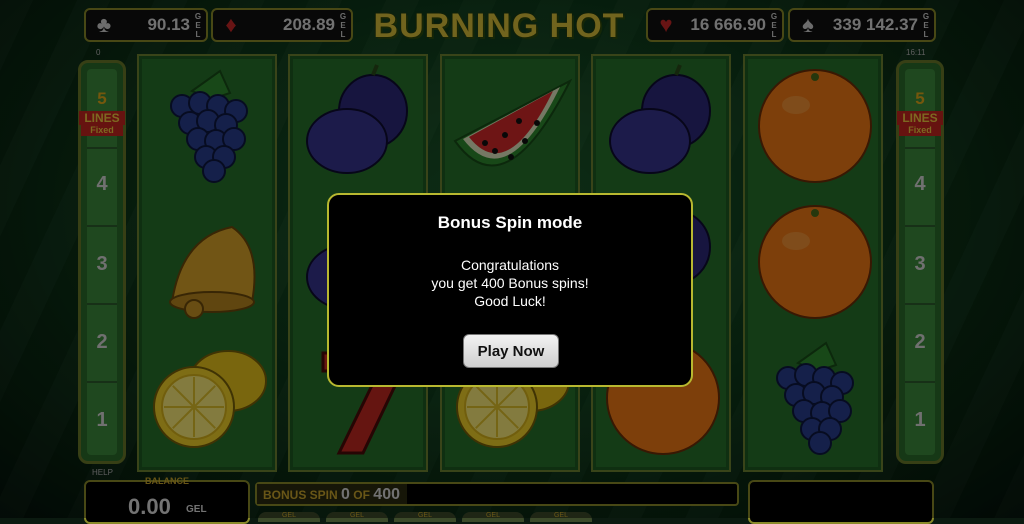 The width and height of the screenshot is (1024, 524). Describe the element at coordinates (510, 301) in the screenshot. I see `dialog-line: Good Luck!` at that location.